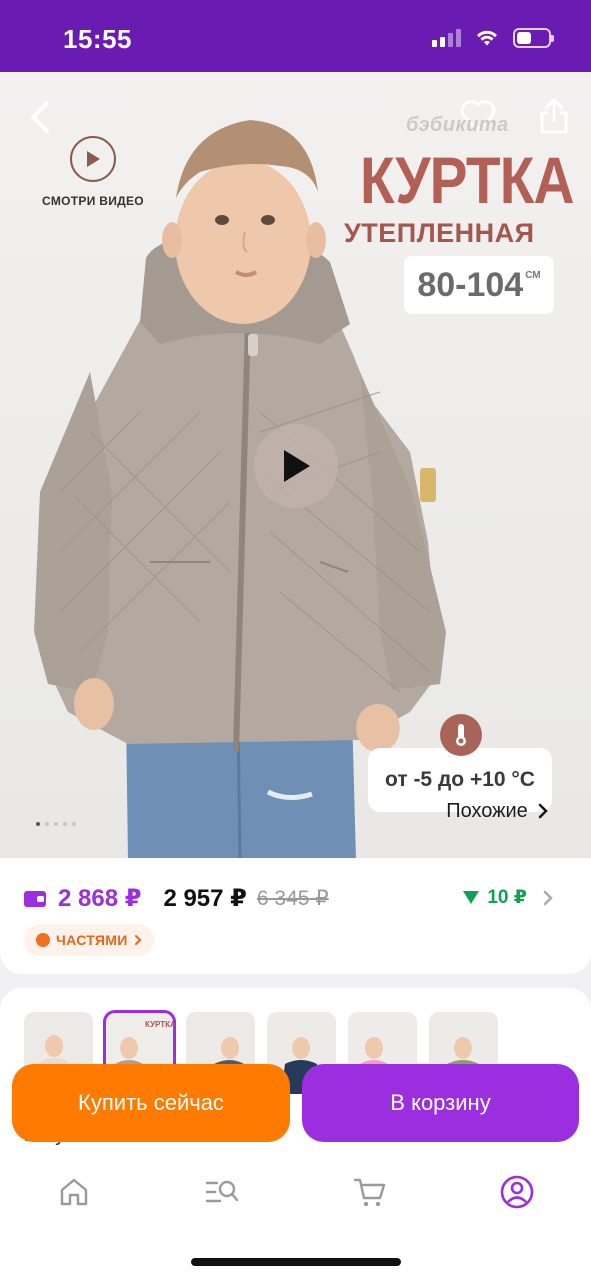 This screenshot has height=1280, width=591. What do you see at coordinates (533, 275) in the screenshot?
I see `size-unit: СМ` at bounding box center [533, 275].